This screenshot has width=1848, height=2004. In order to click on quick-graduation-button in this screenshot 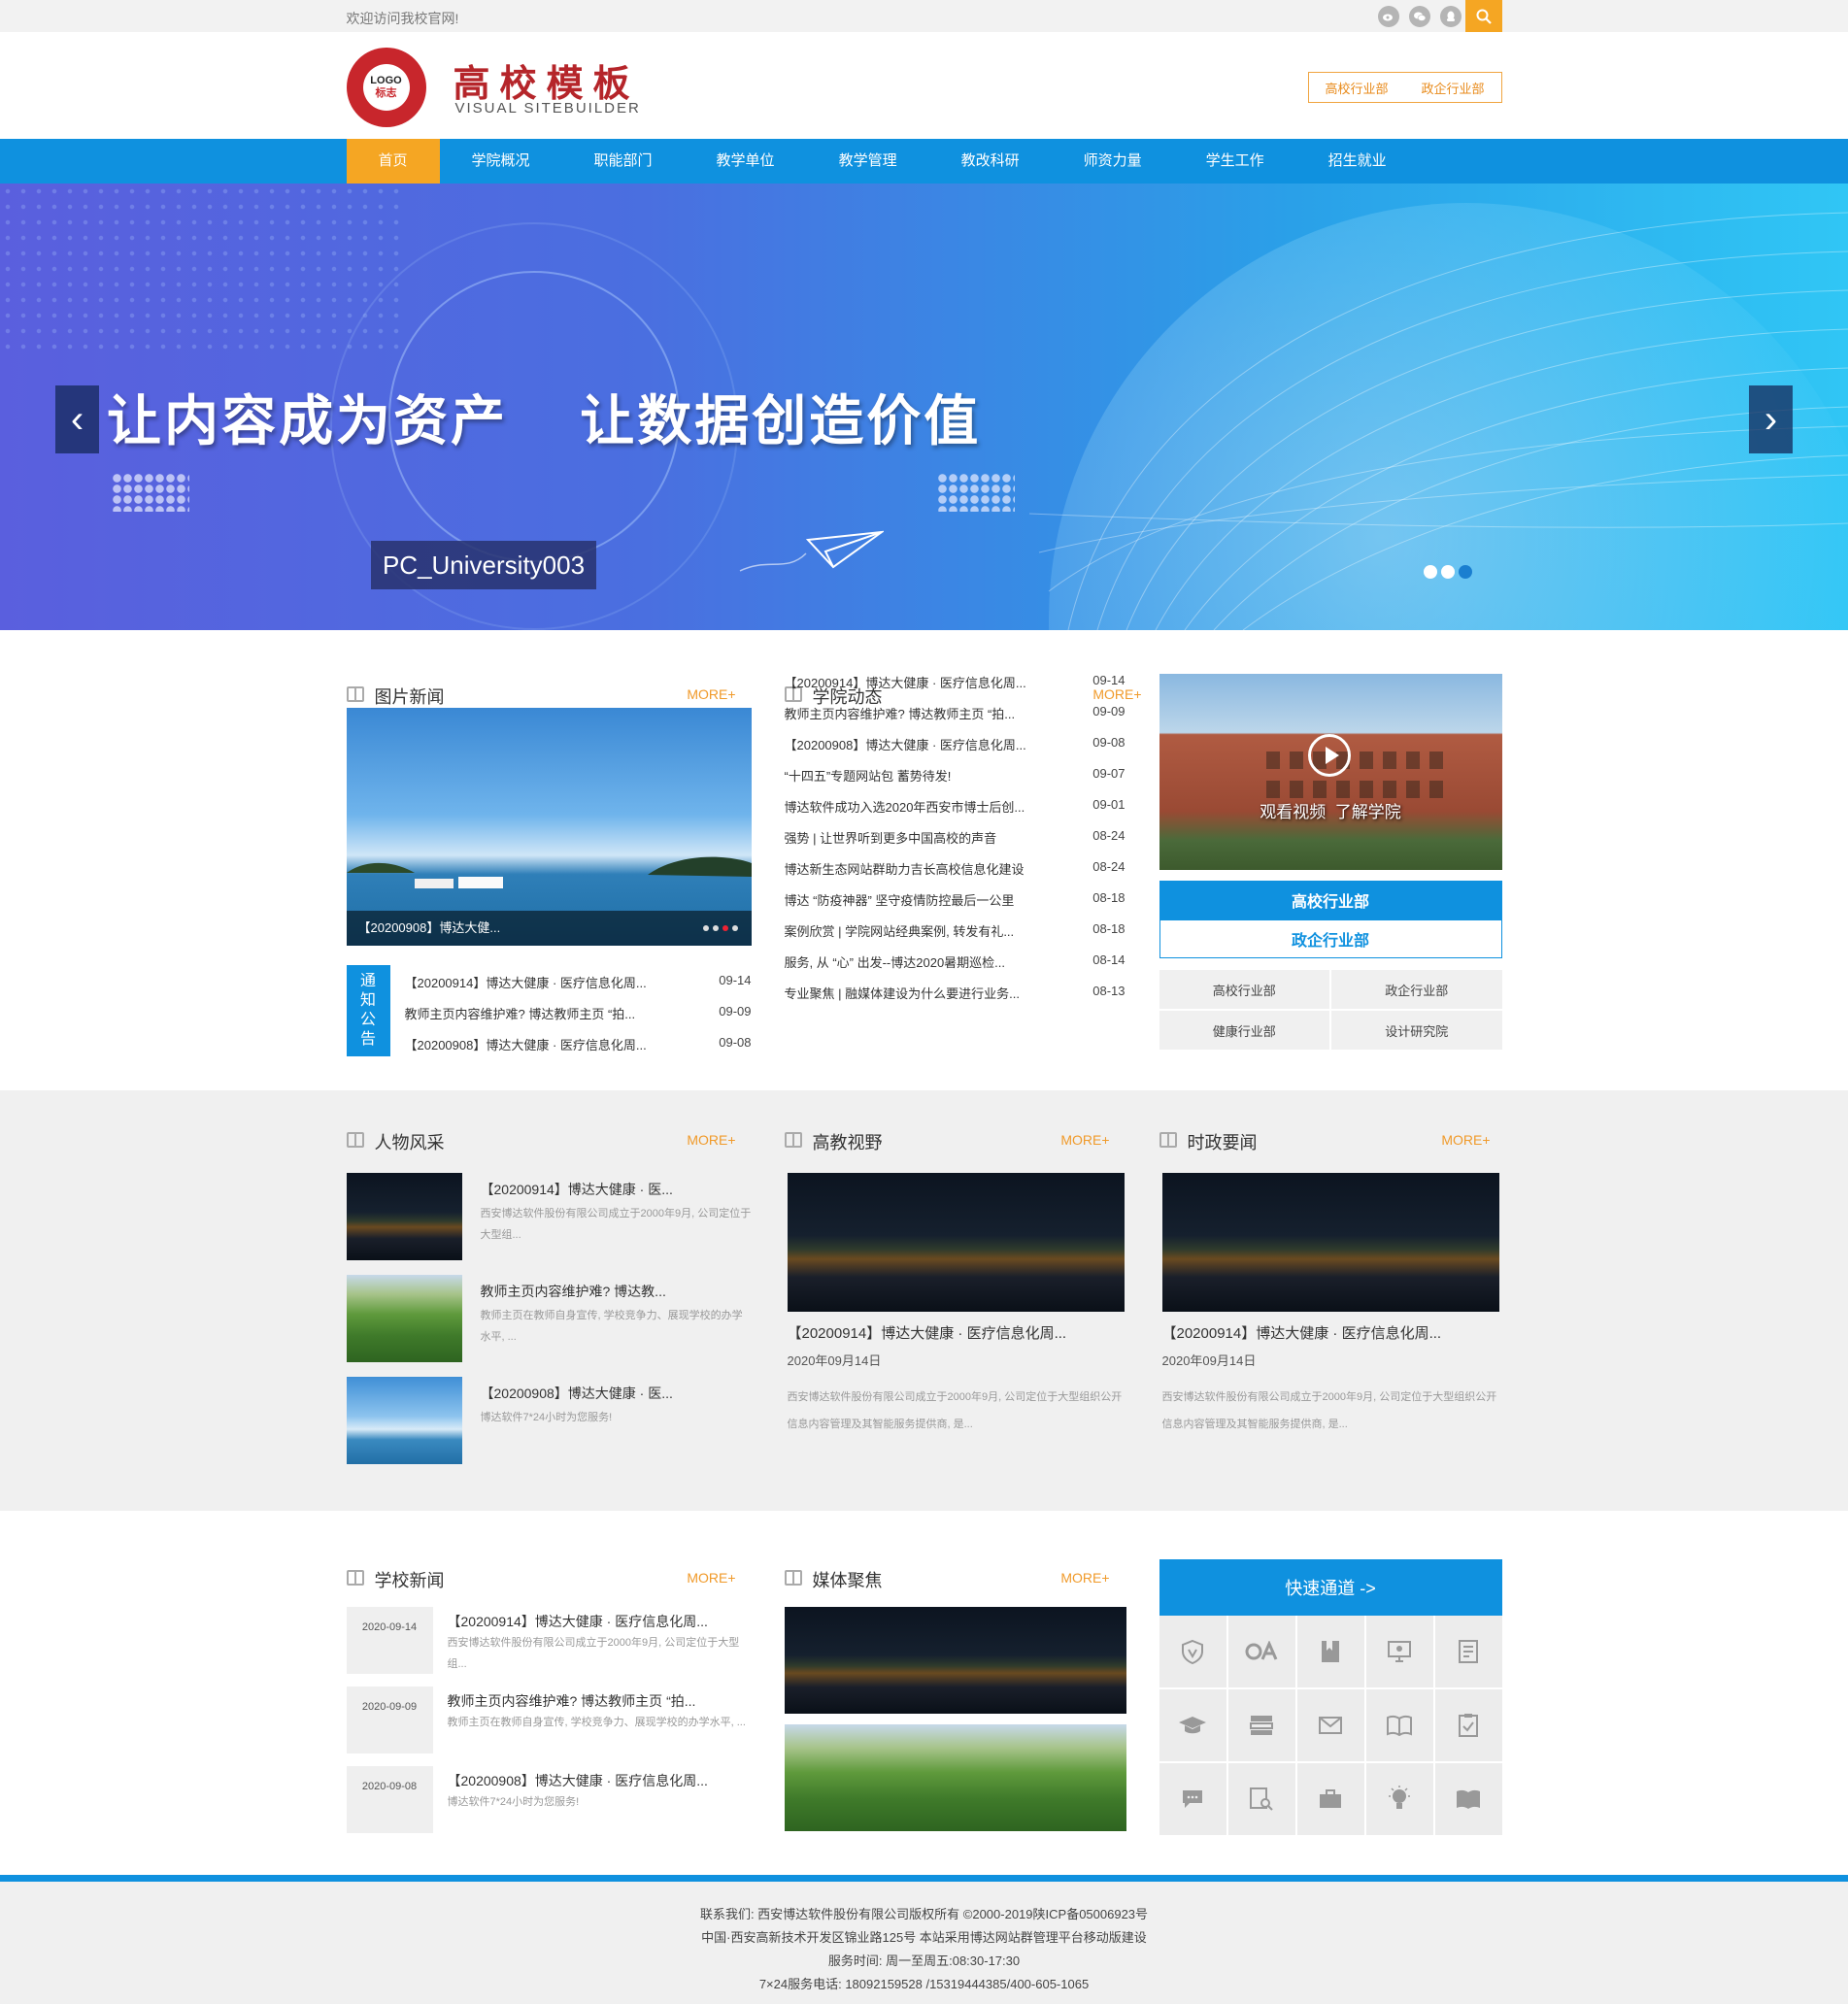, I will do `click(1192, 1725)`.